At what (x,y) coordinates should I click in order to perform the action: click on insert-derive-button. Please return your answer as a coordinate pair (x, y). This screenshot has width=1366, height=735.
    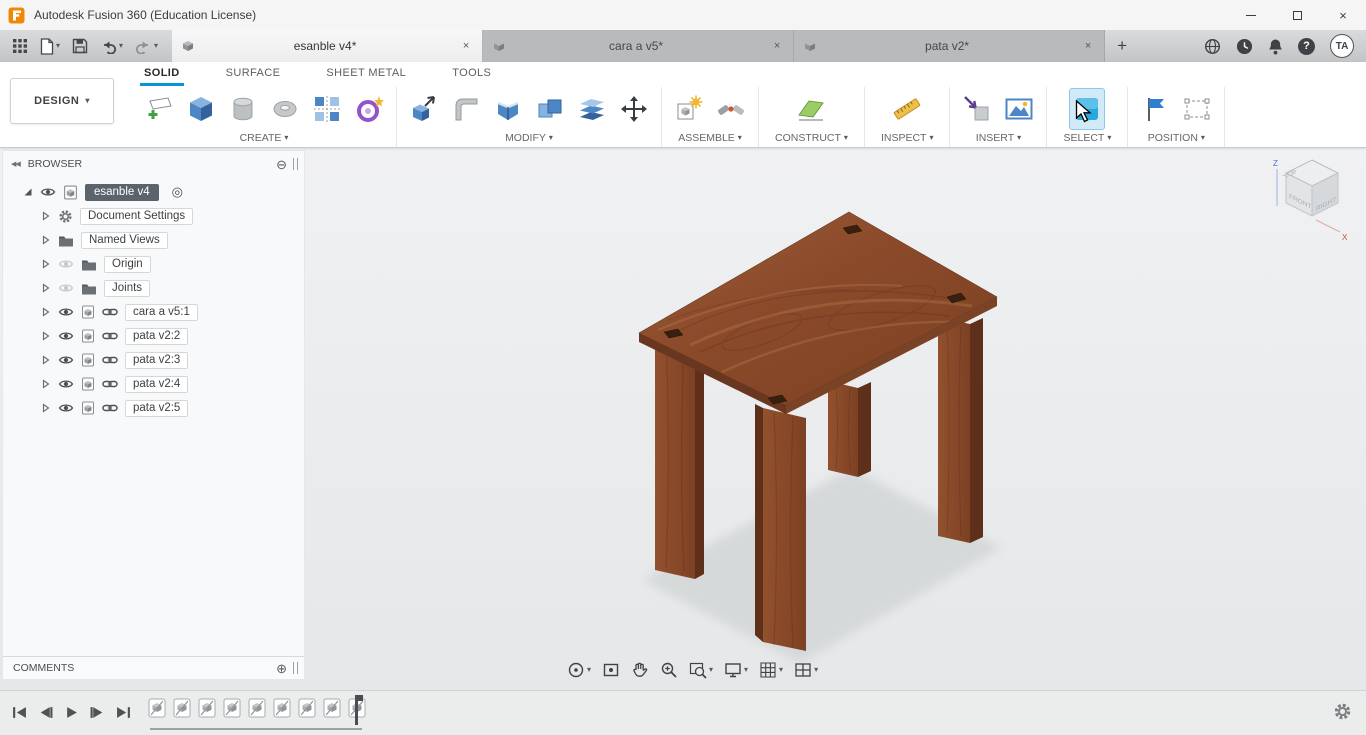
    Looking at the image, I should click on (977, 109).